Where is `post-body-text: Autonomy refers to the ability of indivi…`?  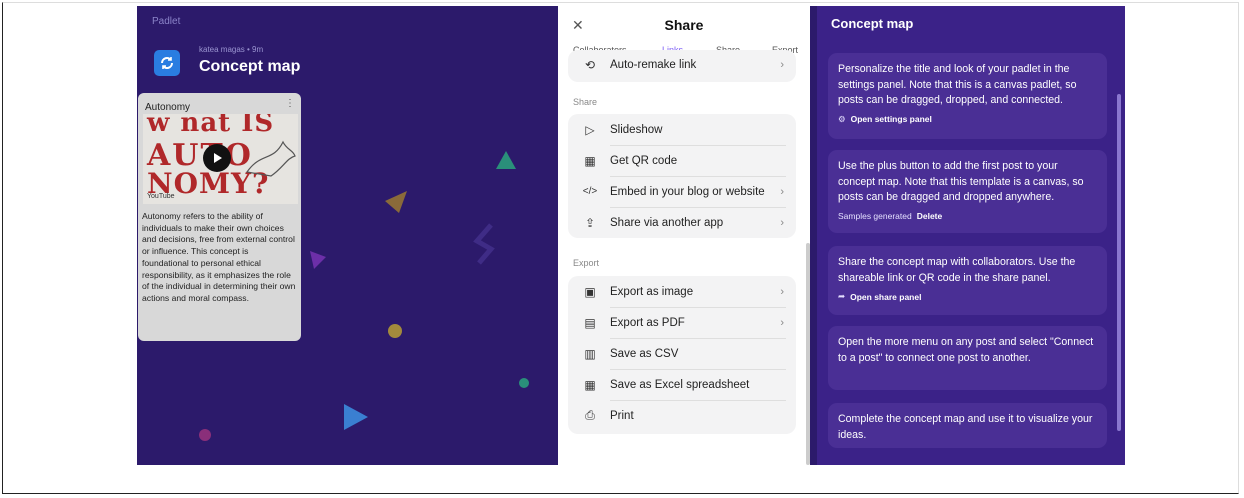 post-body-text: Autonomy refers to the ability of indivi… is located at coordinates (219, 257).